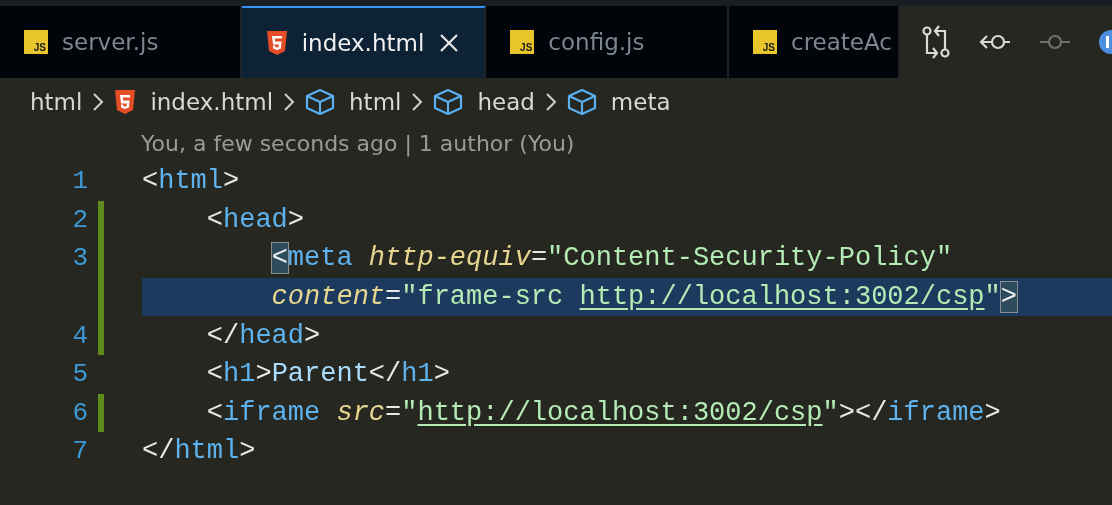 The image size is (1112, 505). Describe the element at coordinates (643, 297) in the screenshot. I see `code-line: content="frame-src http://localhost:3002/csp">` at that location.